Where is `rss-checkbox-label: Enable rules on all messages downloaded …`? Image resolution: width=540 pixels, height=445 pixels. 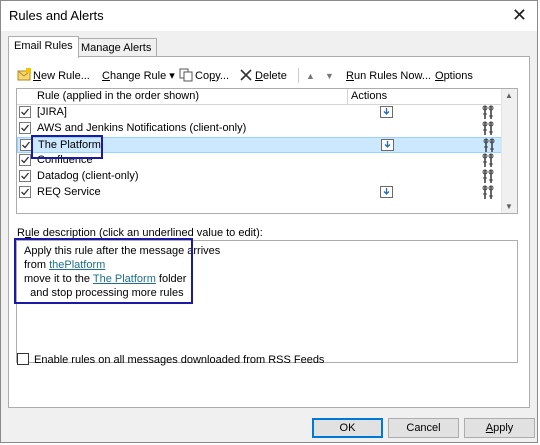 rss-checkbox-label: Enable rules on all messages downloaded … is located at coordinates (179, 360).